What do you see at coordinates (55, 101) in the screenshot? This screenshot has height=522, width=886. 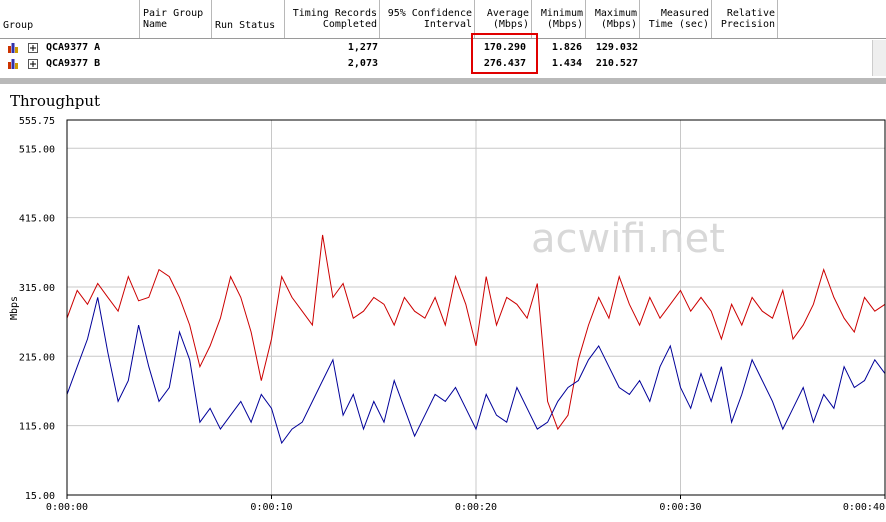 I see `chart-title: Throughput` at bounding box center [55, 101].